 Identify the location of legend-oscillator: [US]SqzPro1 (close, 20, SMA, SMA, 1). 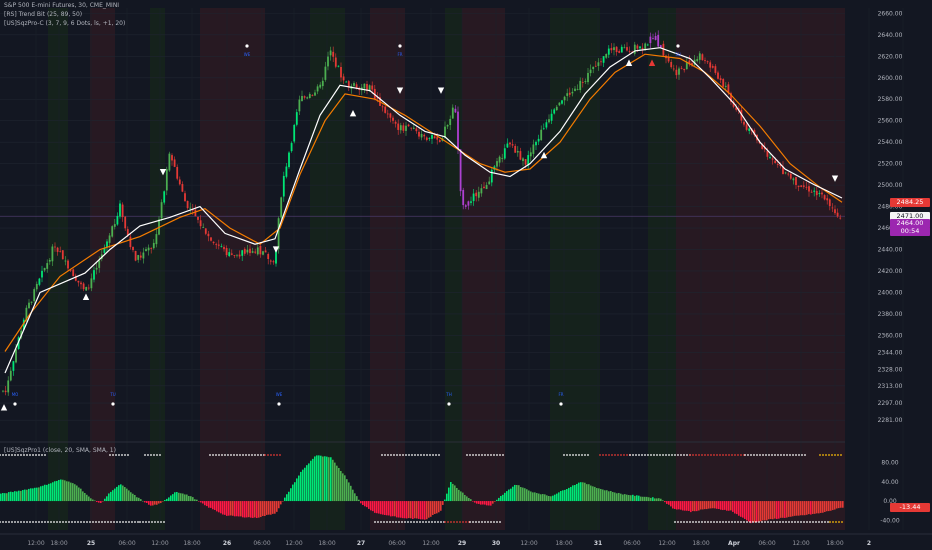
(60, 450).